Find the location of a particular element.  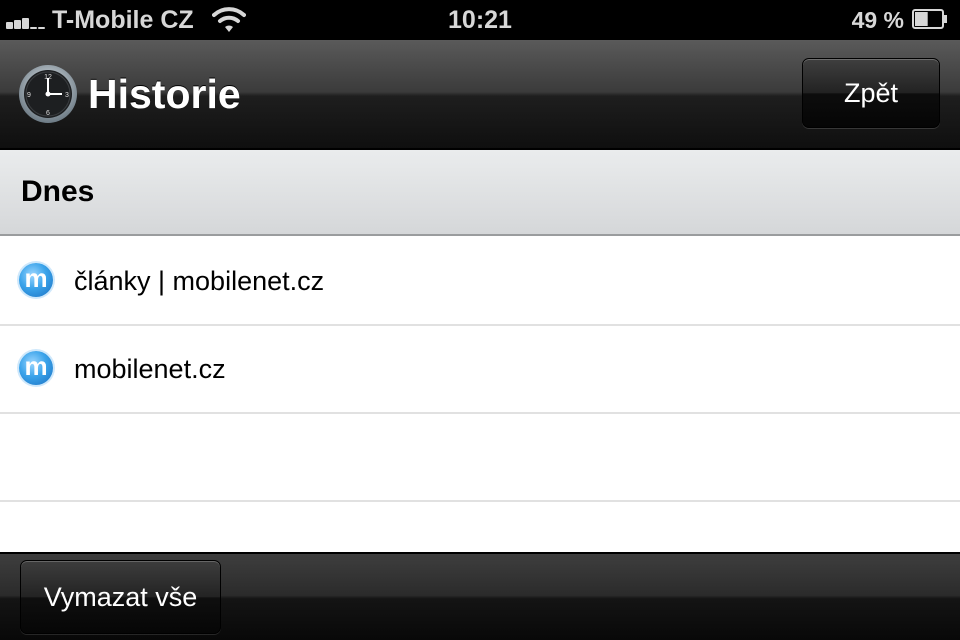

clear-all-button: Vymazat vše is located at coordinates (120, 597).